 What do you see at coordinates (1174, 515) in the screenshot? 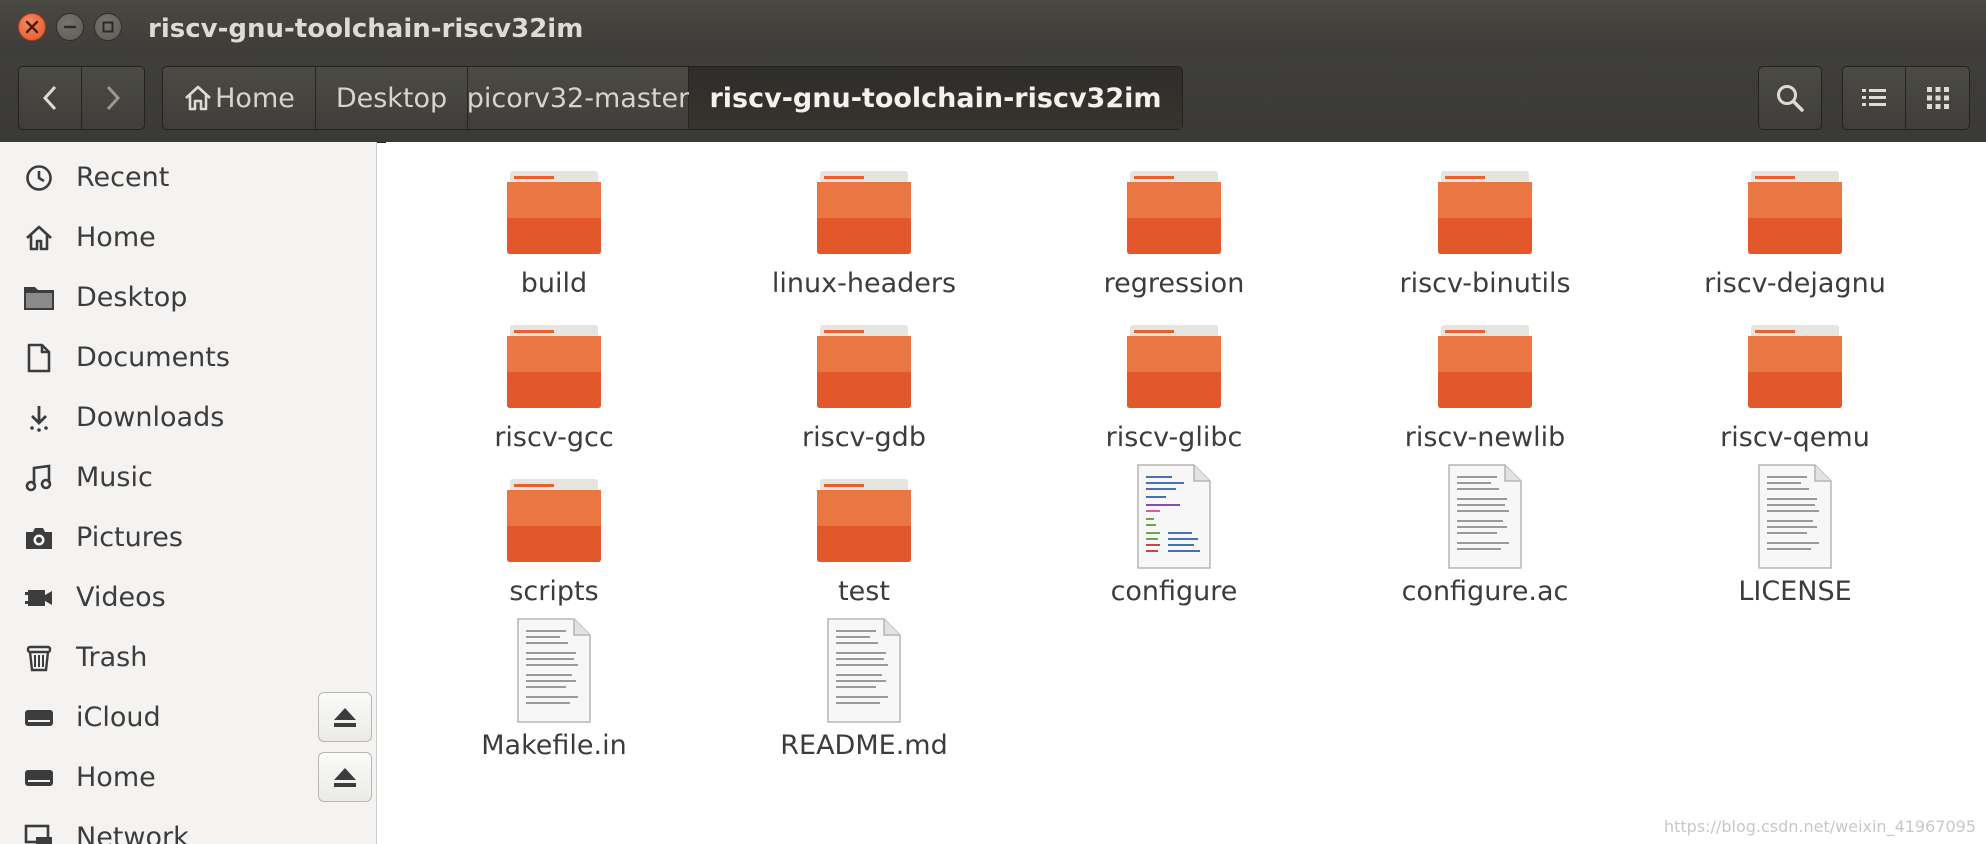
I see `script-file-icon` at bounding box center [1174, 515].